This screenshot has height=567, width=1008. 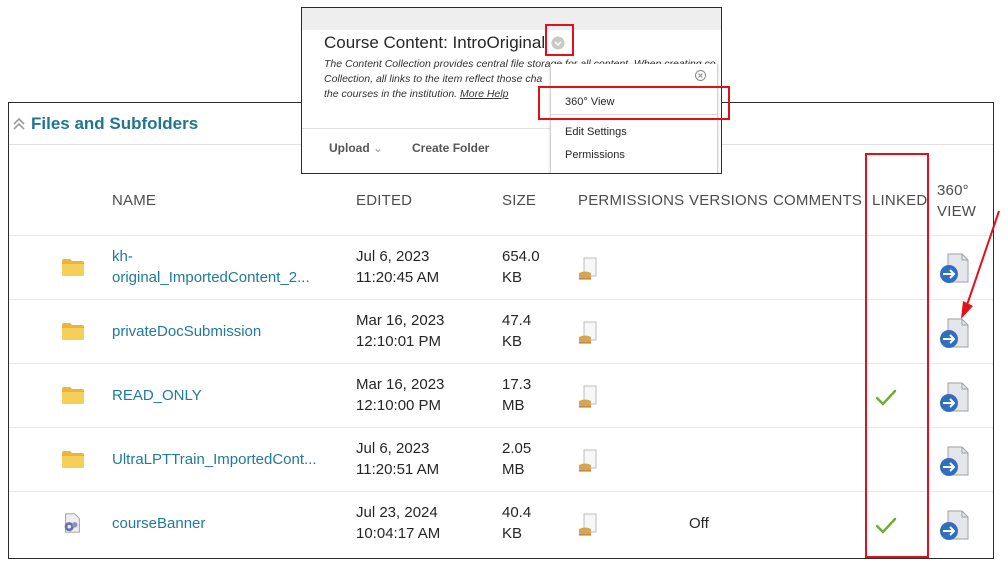 What do you see at coordinates (818, 200) in the screenshot?
I see `column-header-comments: COMMENTS` at bounding box center [818, 200].